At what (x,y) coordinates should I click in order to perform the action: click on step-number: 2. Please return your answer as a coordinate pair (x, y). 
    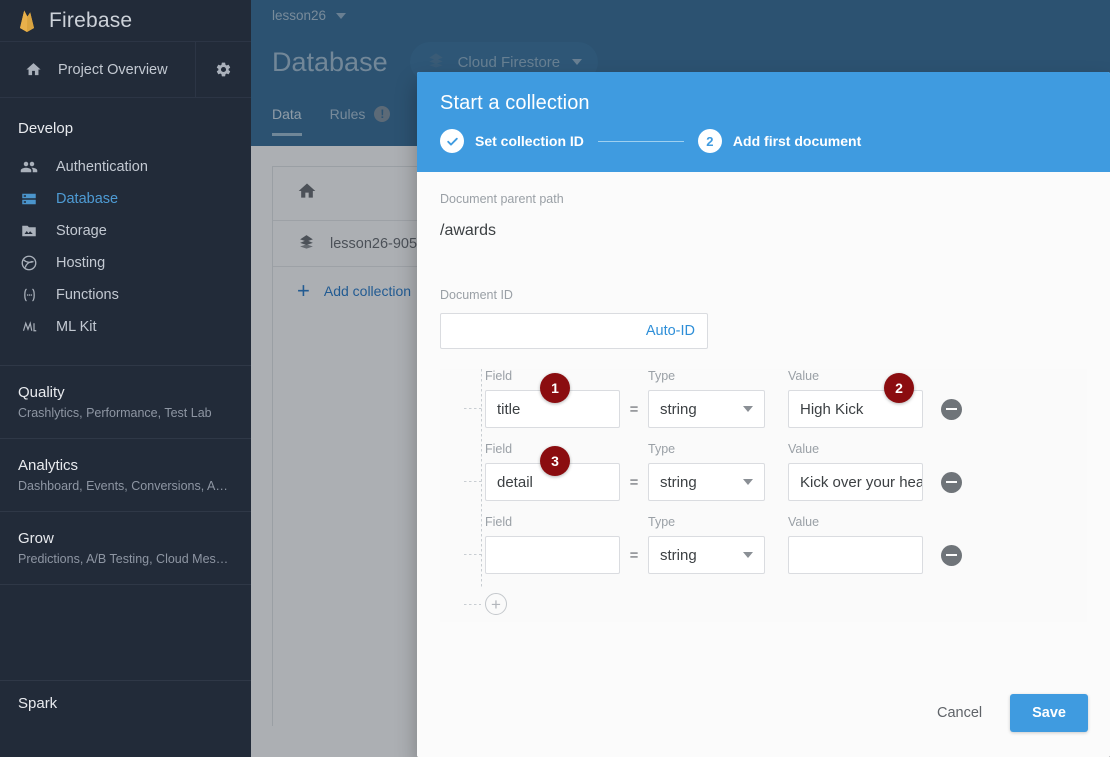
    Looking at the image, I should click on (709, 141).